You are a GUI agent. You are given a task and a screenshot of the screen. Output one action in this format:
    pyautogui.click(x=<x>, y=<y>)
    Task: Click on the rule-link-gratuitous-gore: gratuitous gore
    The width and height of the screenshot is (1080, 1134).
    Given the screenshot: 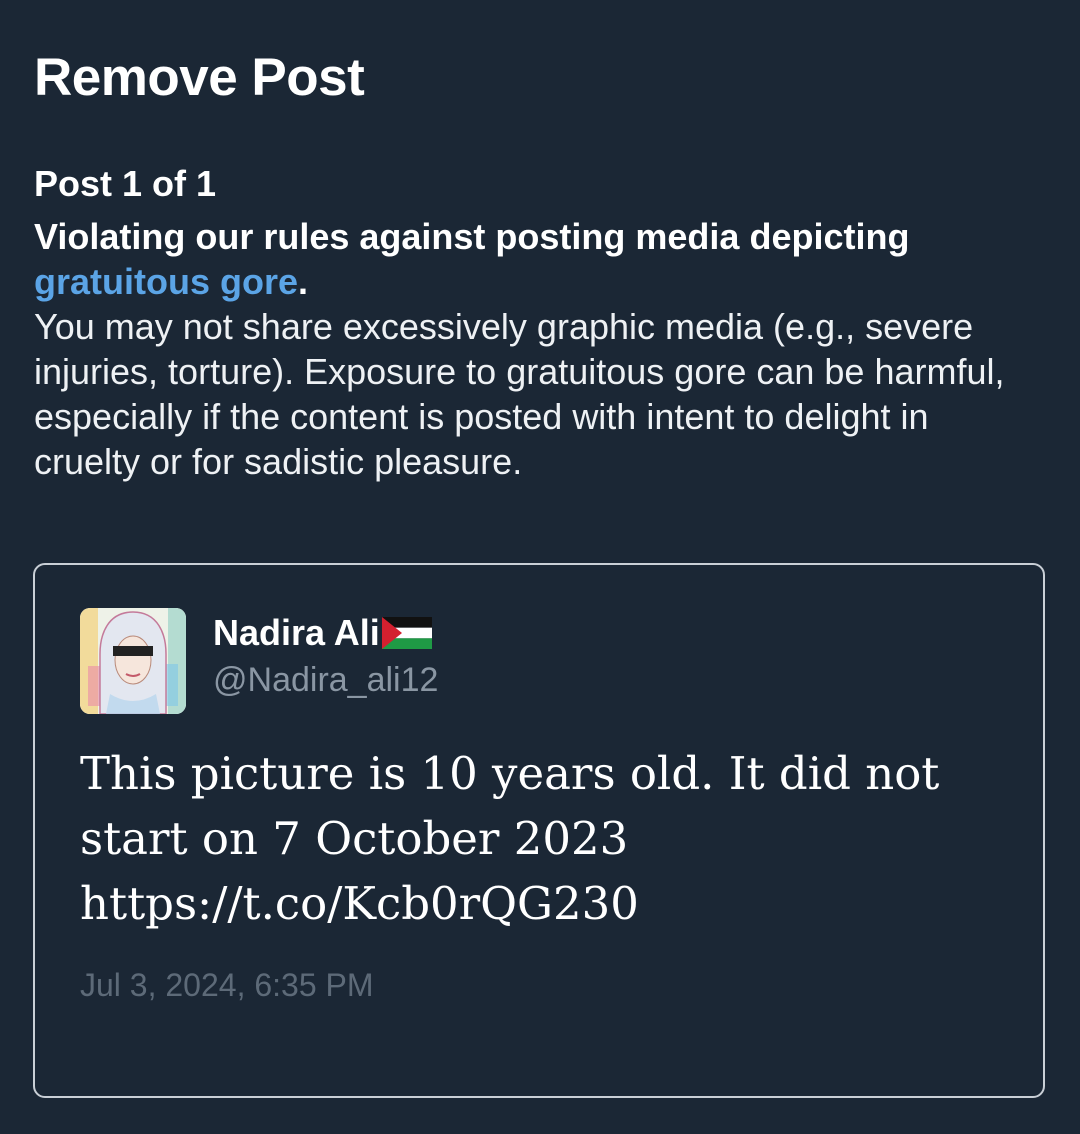 What is the action you would take?
    pyautogui.click(x=166, y=281)
    